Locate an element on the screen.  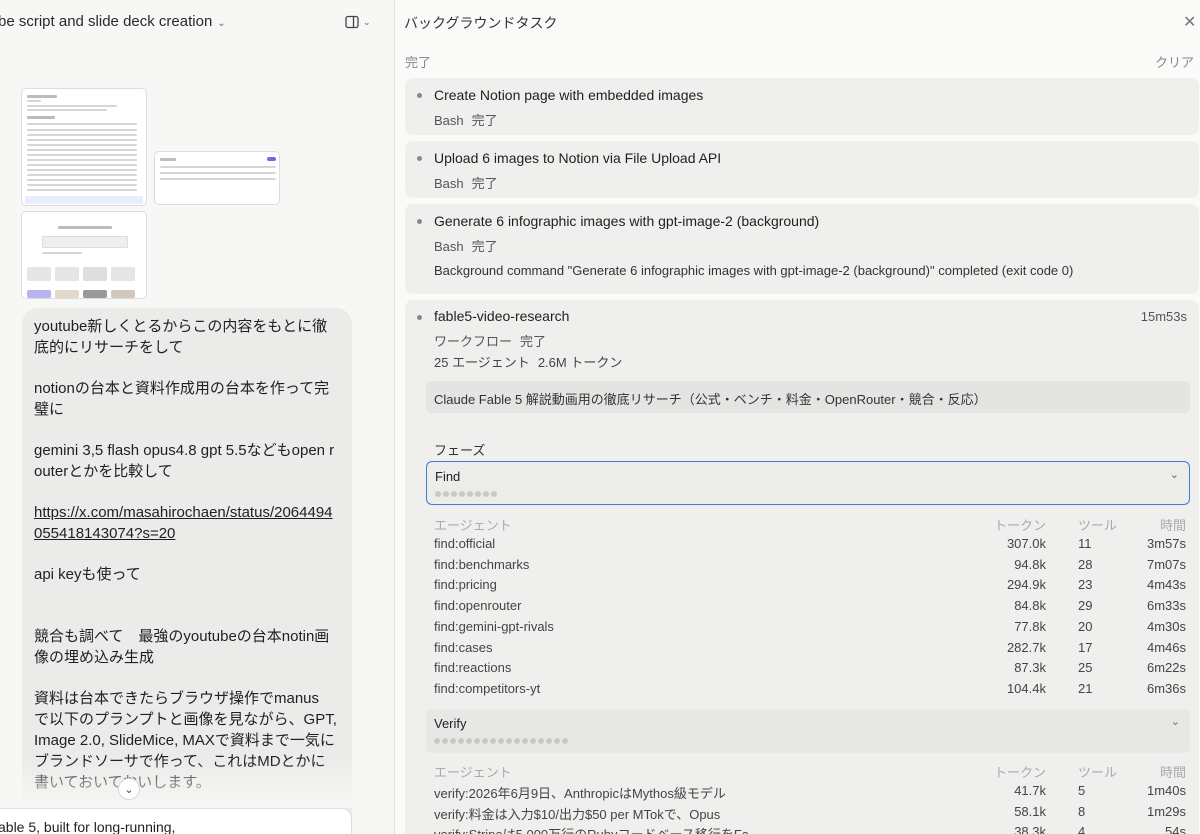
agent-tools: 29 is located at coordinates (1085, 605).